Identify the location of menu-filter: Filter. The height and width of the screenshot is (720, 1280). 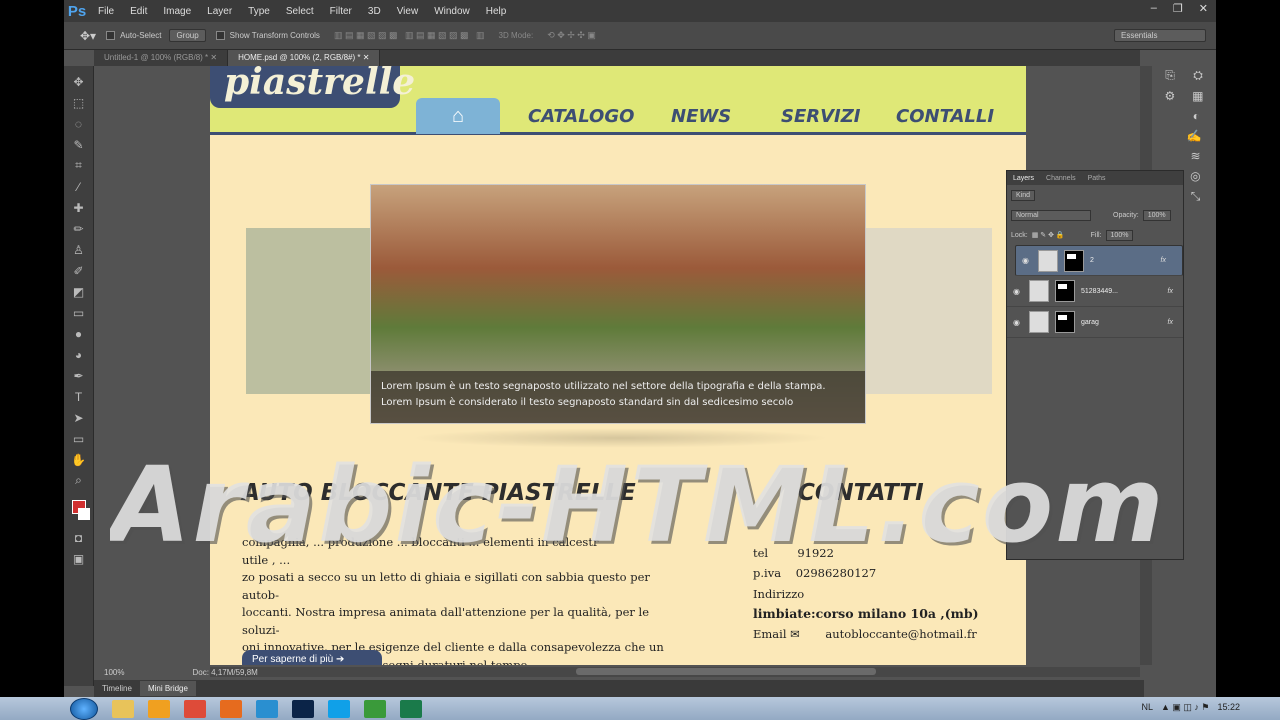
(341, 11).